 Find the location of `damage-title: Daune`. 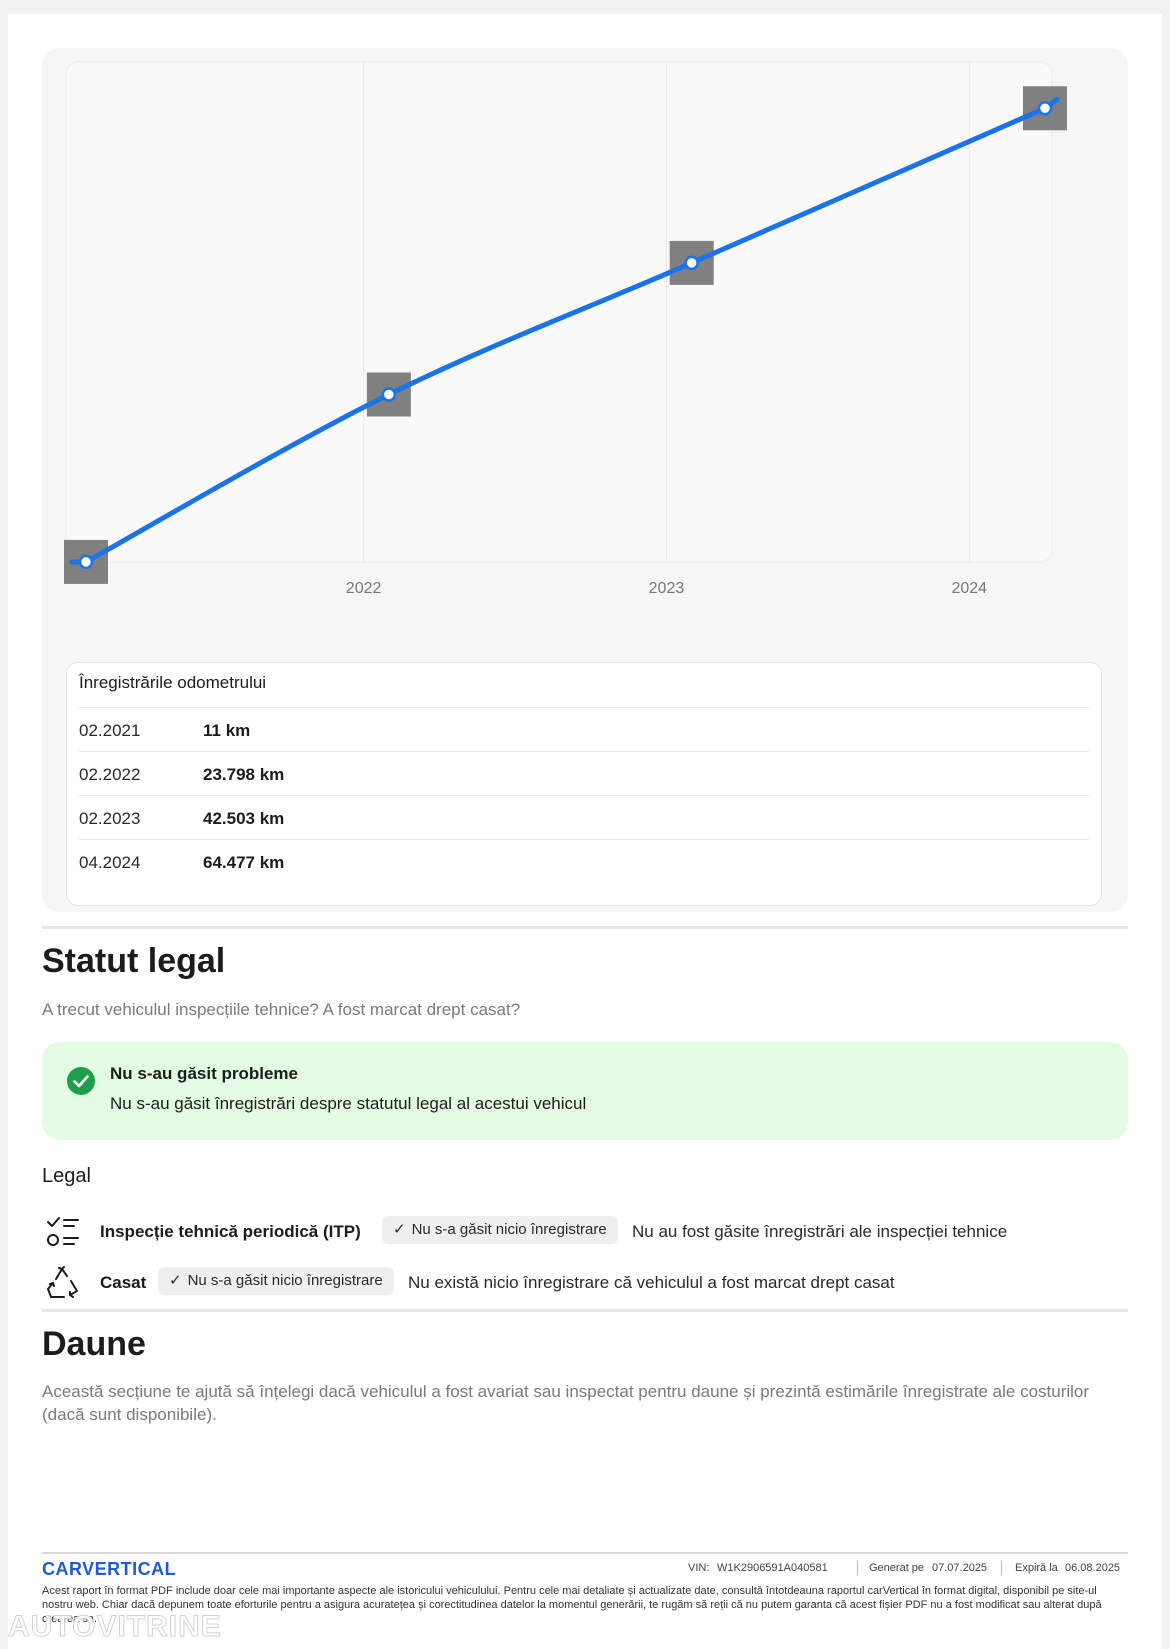

damage-title: Daune is located at coordinates (94, 1344).